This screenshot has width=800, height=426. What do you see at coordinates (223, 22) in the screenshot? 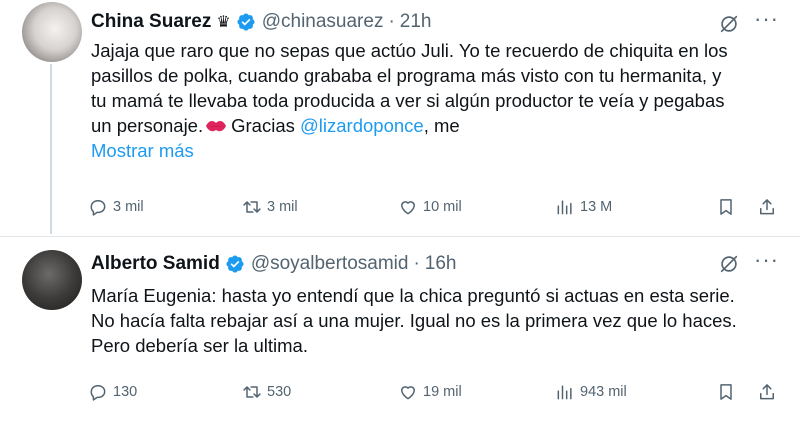
I see `crown-badge-icon: ♛` at bounding box center [223, 22].